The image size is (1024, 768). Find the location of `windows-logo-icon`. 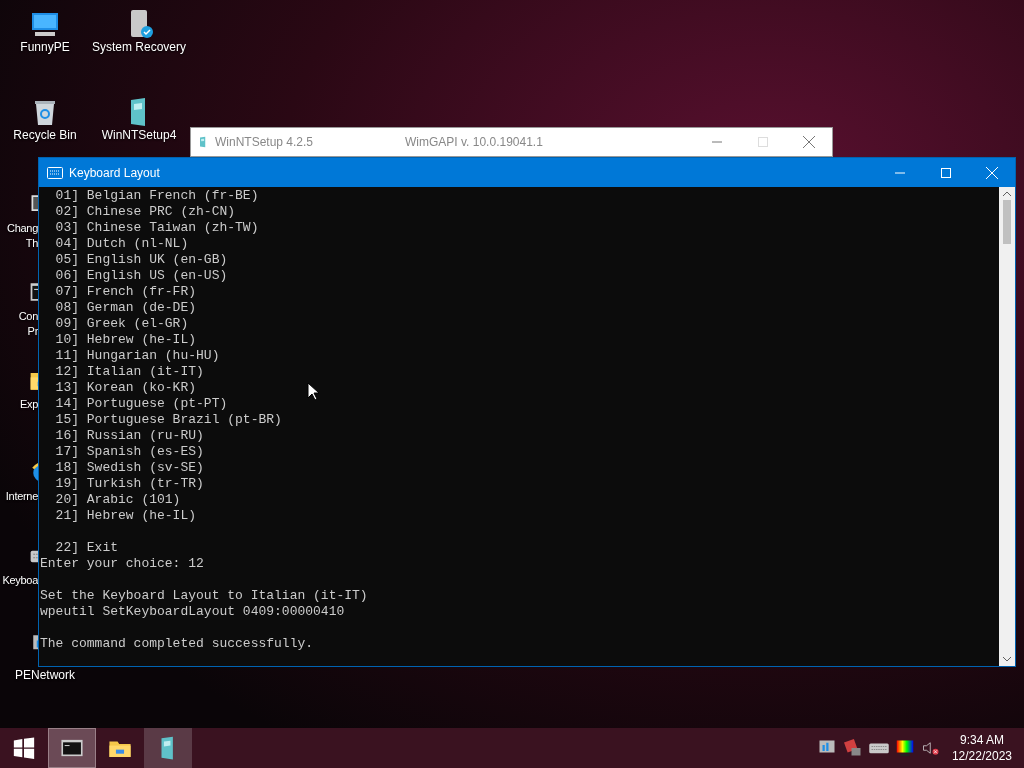

windows-logo-icon is located at coordinates (24, 748).